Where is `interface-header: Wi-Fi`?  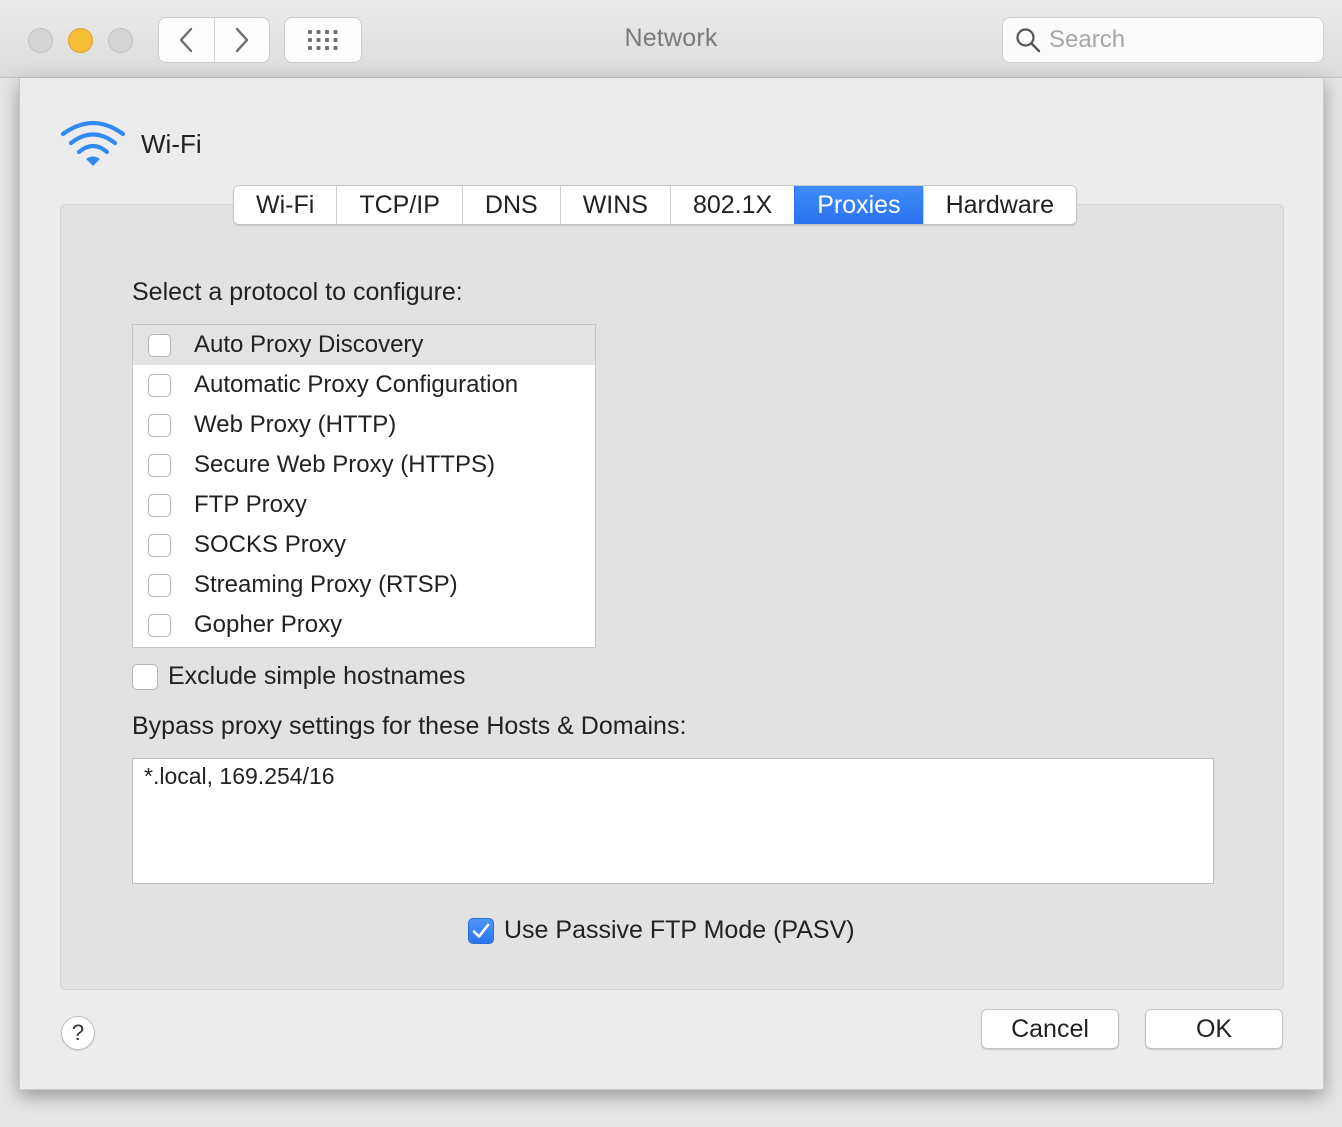
interface-header: Wi-Fi is located at coordinates (131, 144).